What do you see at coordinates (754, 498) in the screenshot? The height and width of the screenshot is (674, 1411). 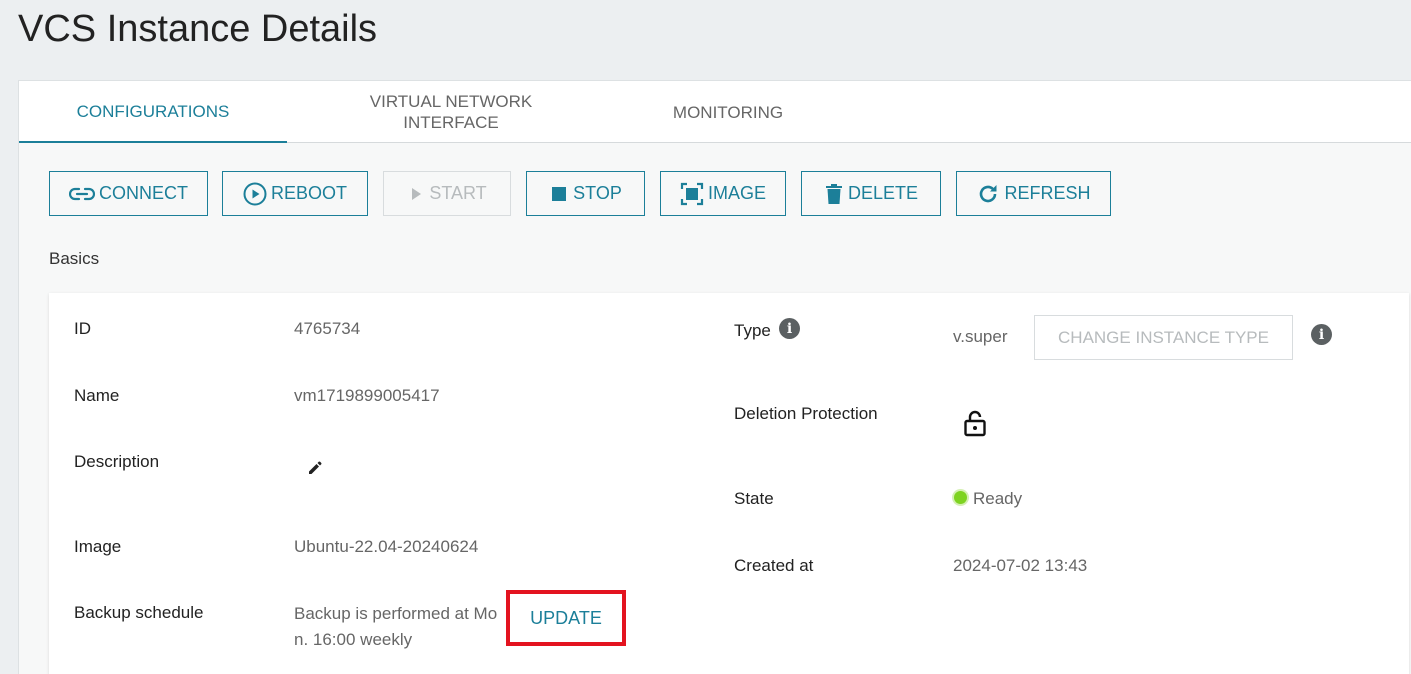 I see `state-label: State` at bounding box center [754, 498].